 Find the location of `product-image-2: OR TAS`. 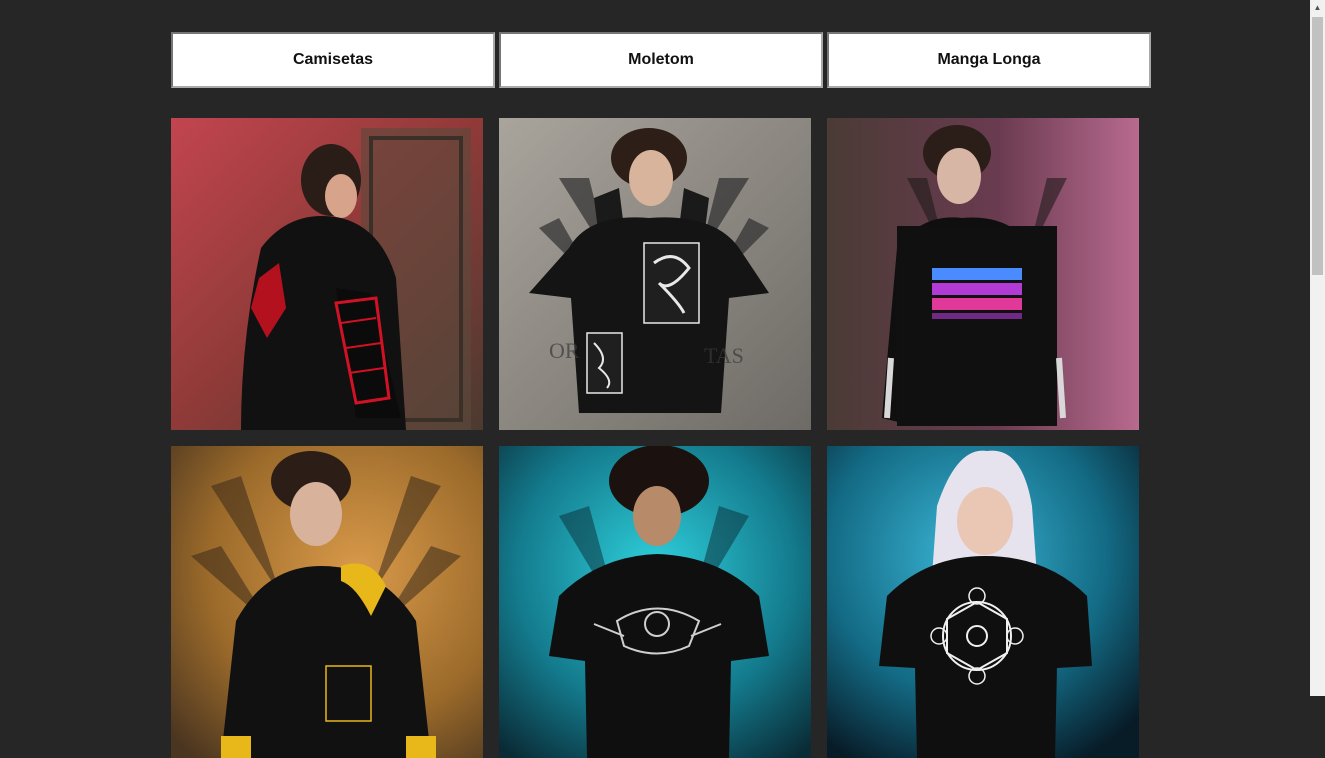

product-image-2: OR TAS is located at coordinates (655, 274).